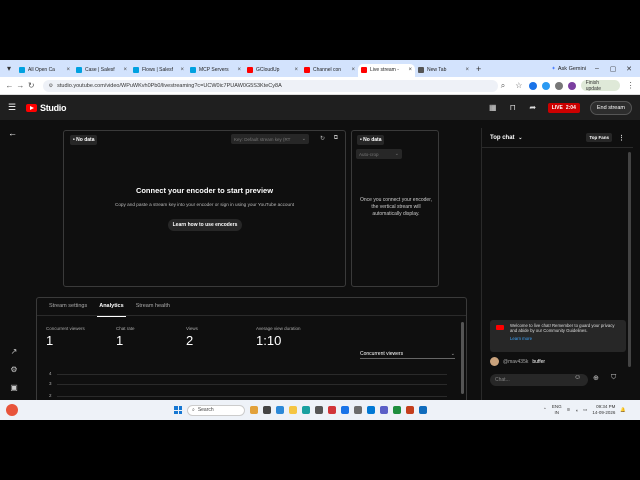  What do you see at coordinates (272, 70) in the screenshot?
I see `browser-tab: GCloudUp ×` at bounding box center [272, 70].